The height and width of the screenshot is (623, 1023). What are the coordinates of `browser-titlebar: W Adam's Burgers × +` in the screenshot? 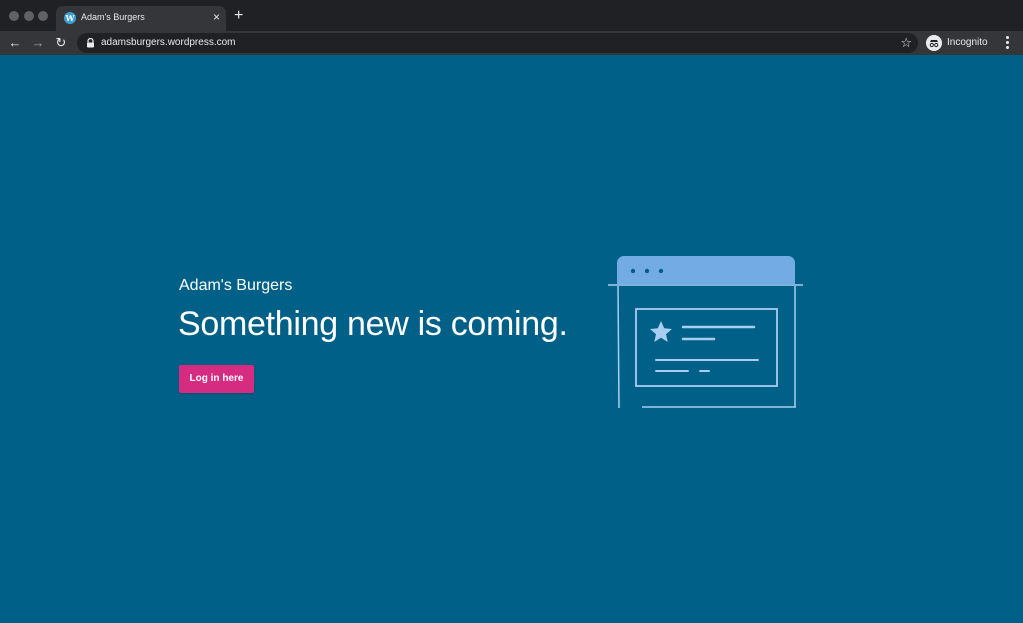 It's located at (511, 15).